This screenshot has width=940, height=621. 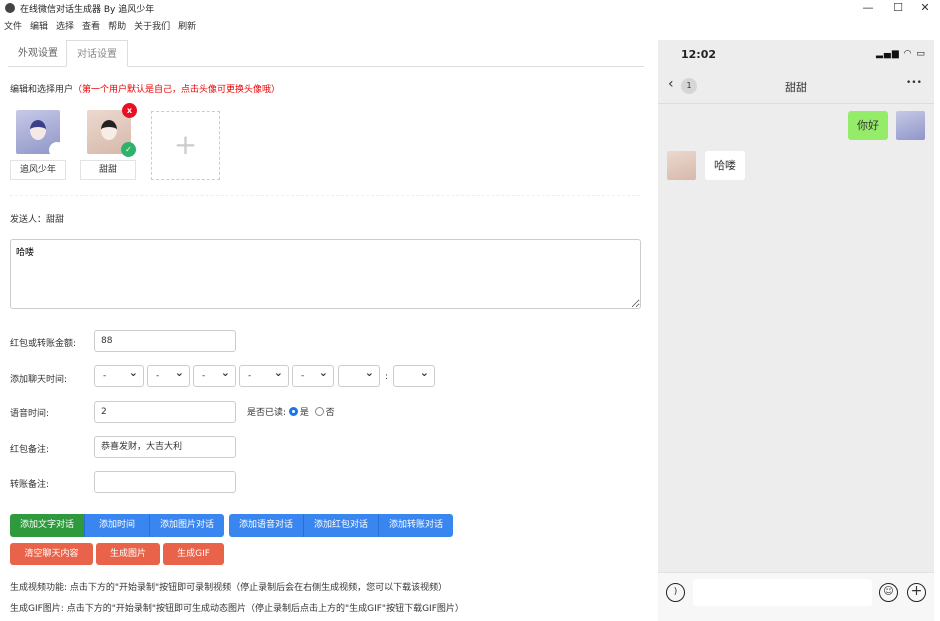 I want to click on read-status-label: 是否已读:, so click(x=267, y=413).